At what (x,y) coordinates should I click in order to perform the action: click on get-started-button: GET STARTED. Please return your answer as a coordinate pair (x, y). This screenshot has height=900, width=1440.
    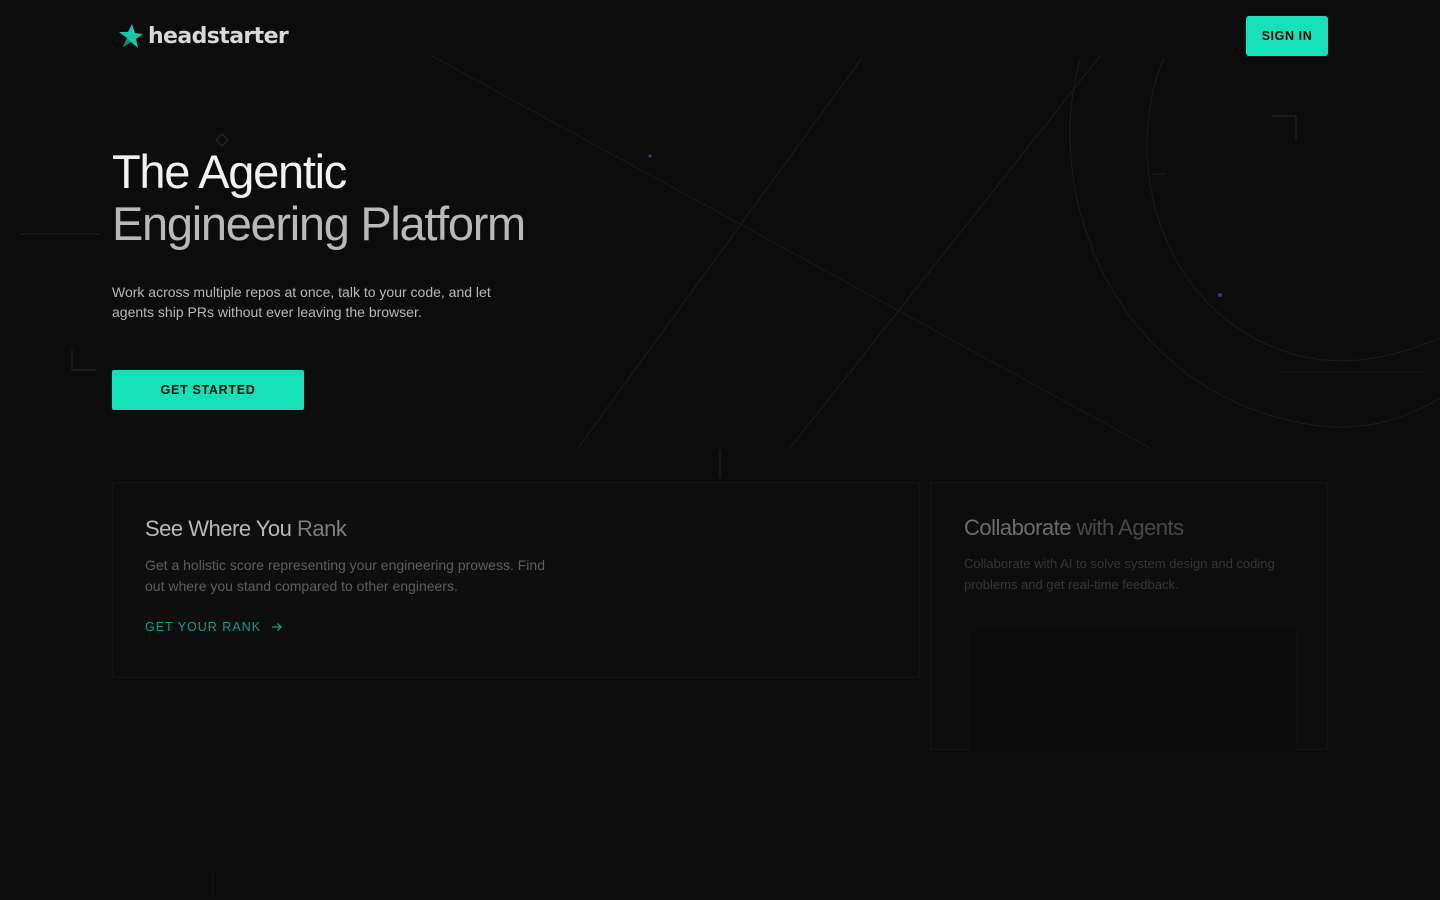
    Looking at the image, I should click on (208, 390).